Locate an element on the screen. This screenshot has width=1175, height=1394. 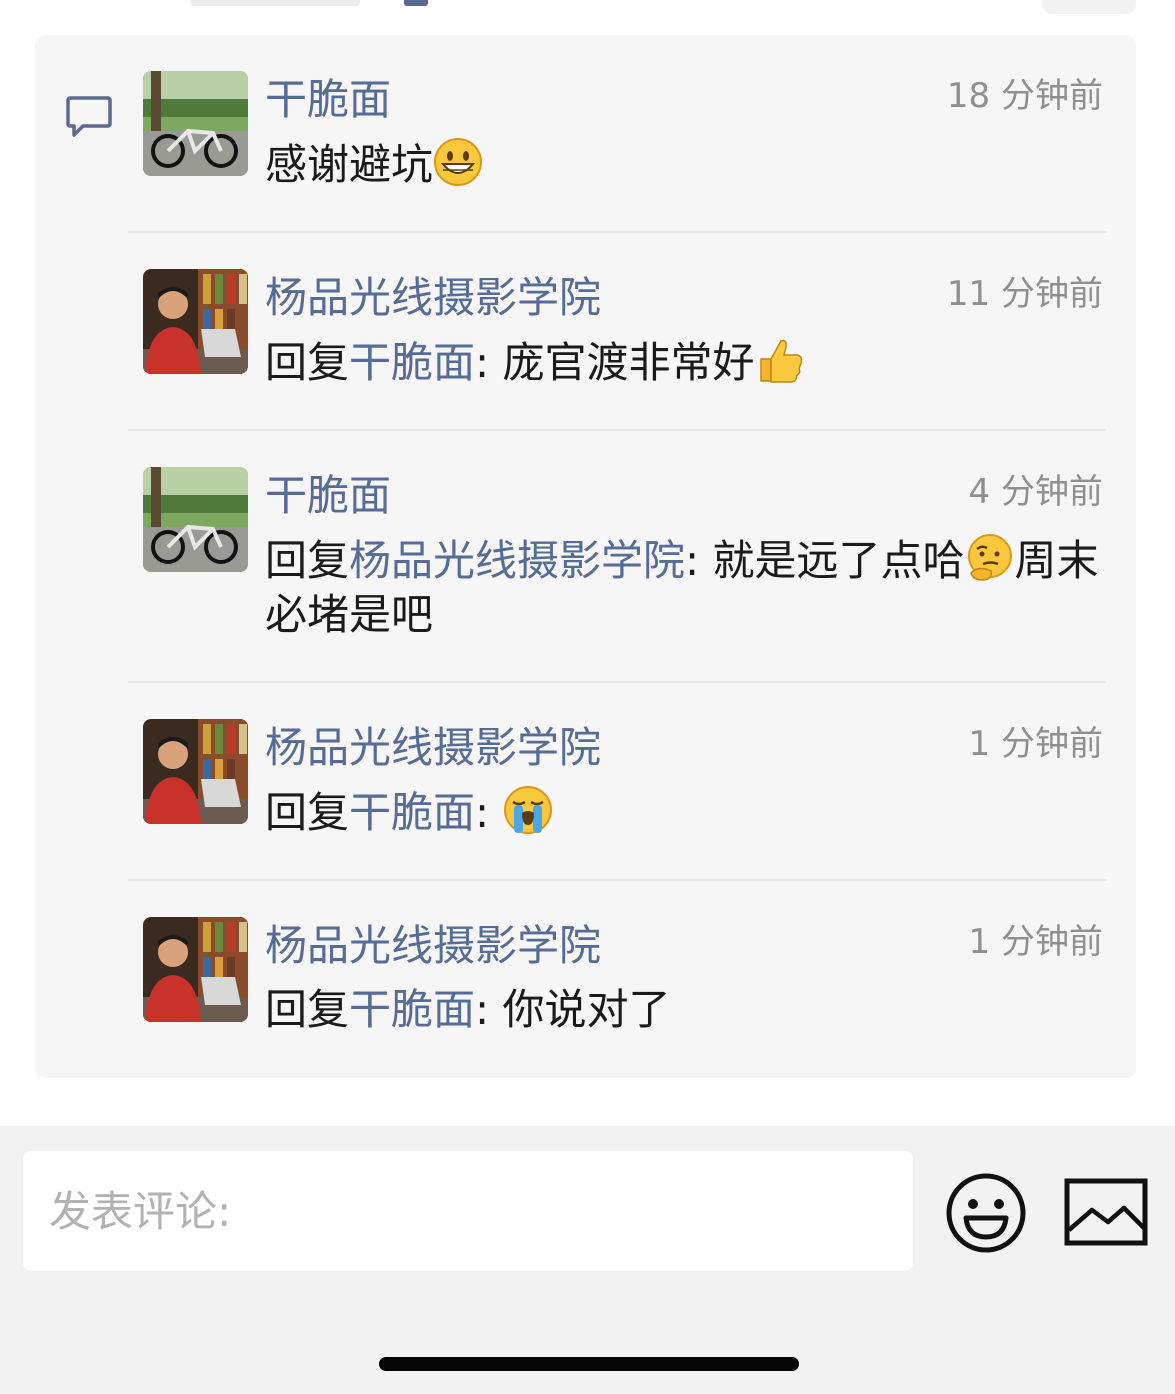
clipped-button is located at coordinates (1089, 7).